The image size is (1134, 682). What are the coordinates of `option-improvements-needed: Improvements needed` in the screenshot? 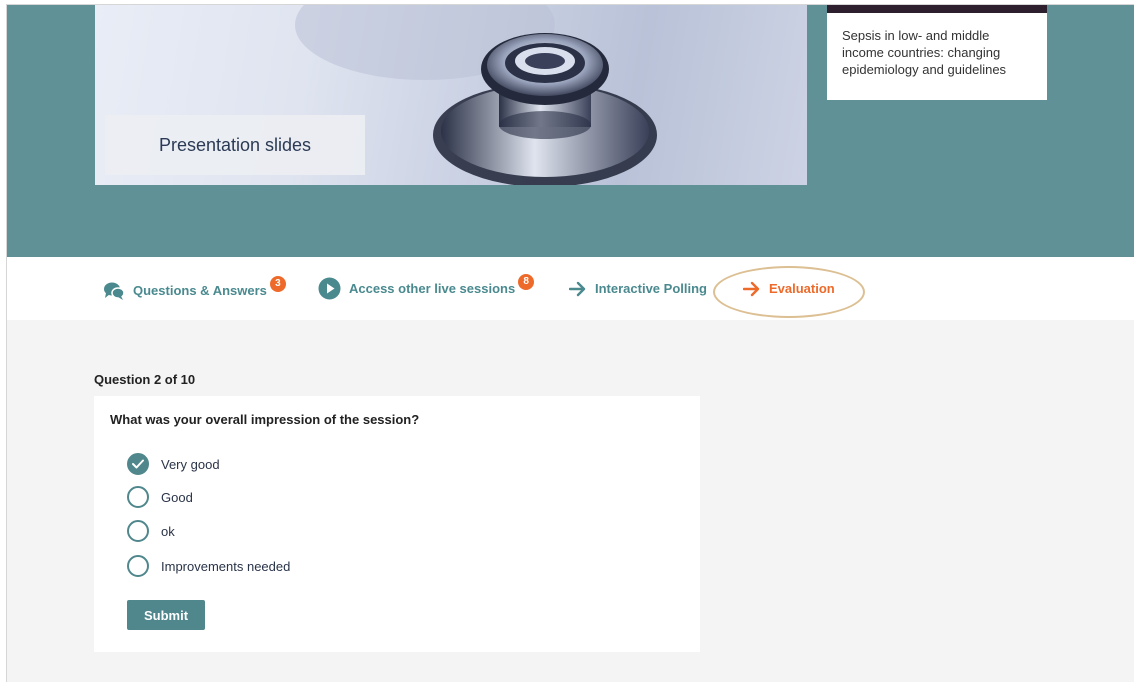 It's located at (208, 566).